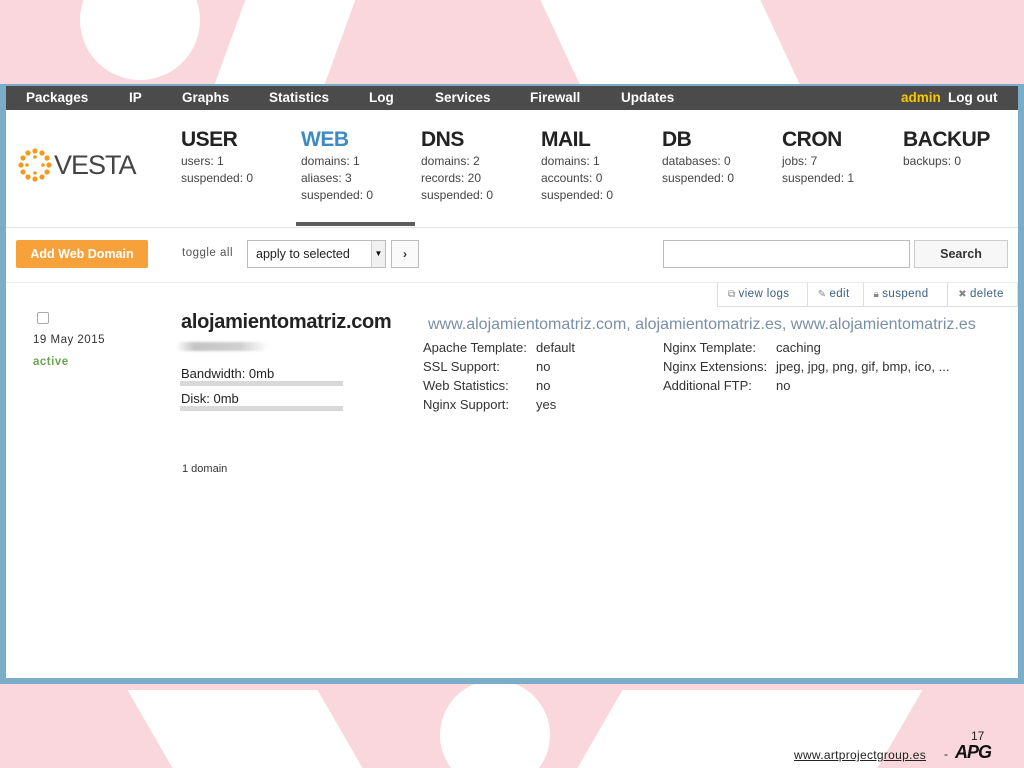 The image size is (1024, 768). Describe the element at coordinates (512, 227) in the screenshot. I see `divider` at that location.